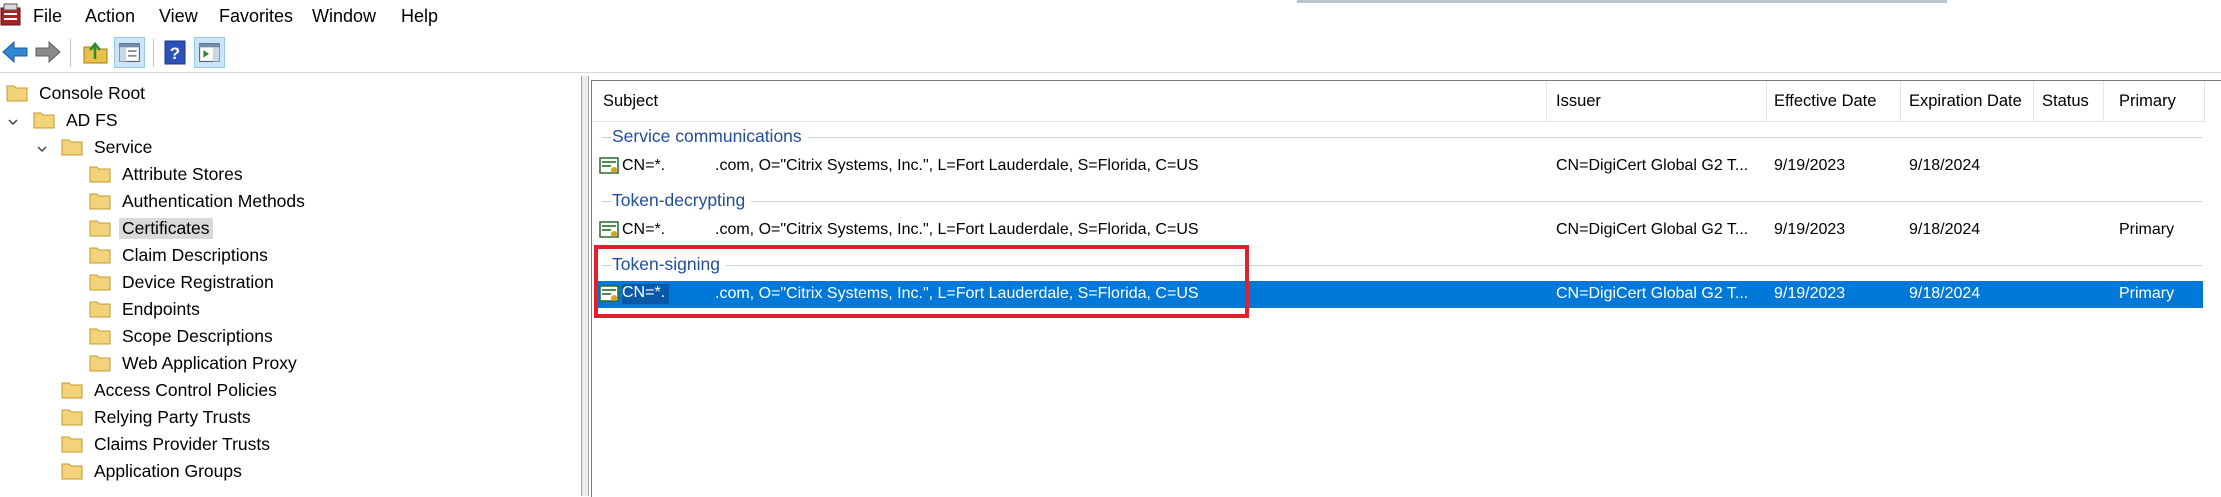 Image resolution: width=2221 pixels, height=497 pixels. Describe the element at coordinates (1578, 101) in the screenshot. I see `column-header-issuer: Issuer` at that location.